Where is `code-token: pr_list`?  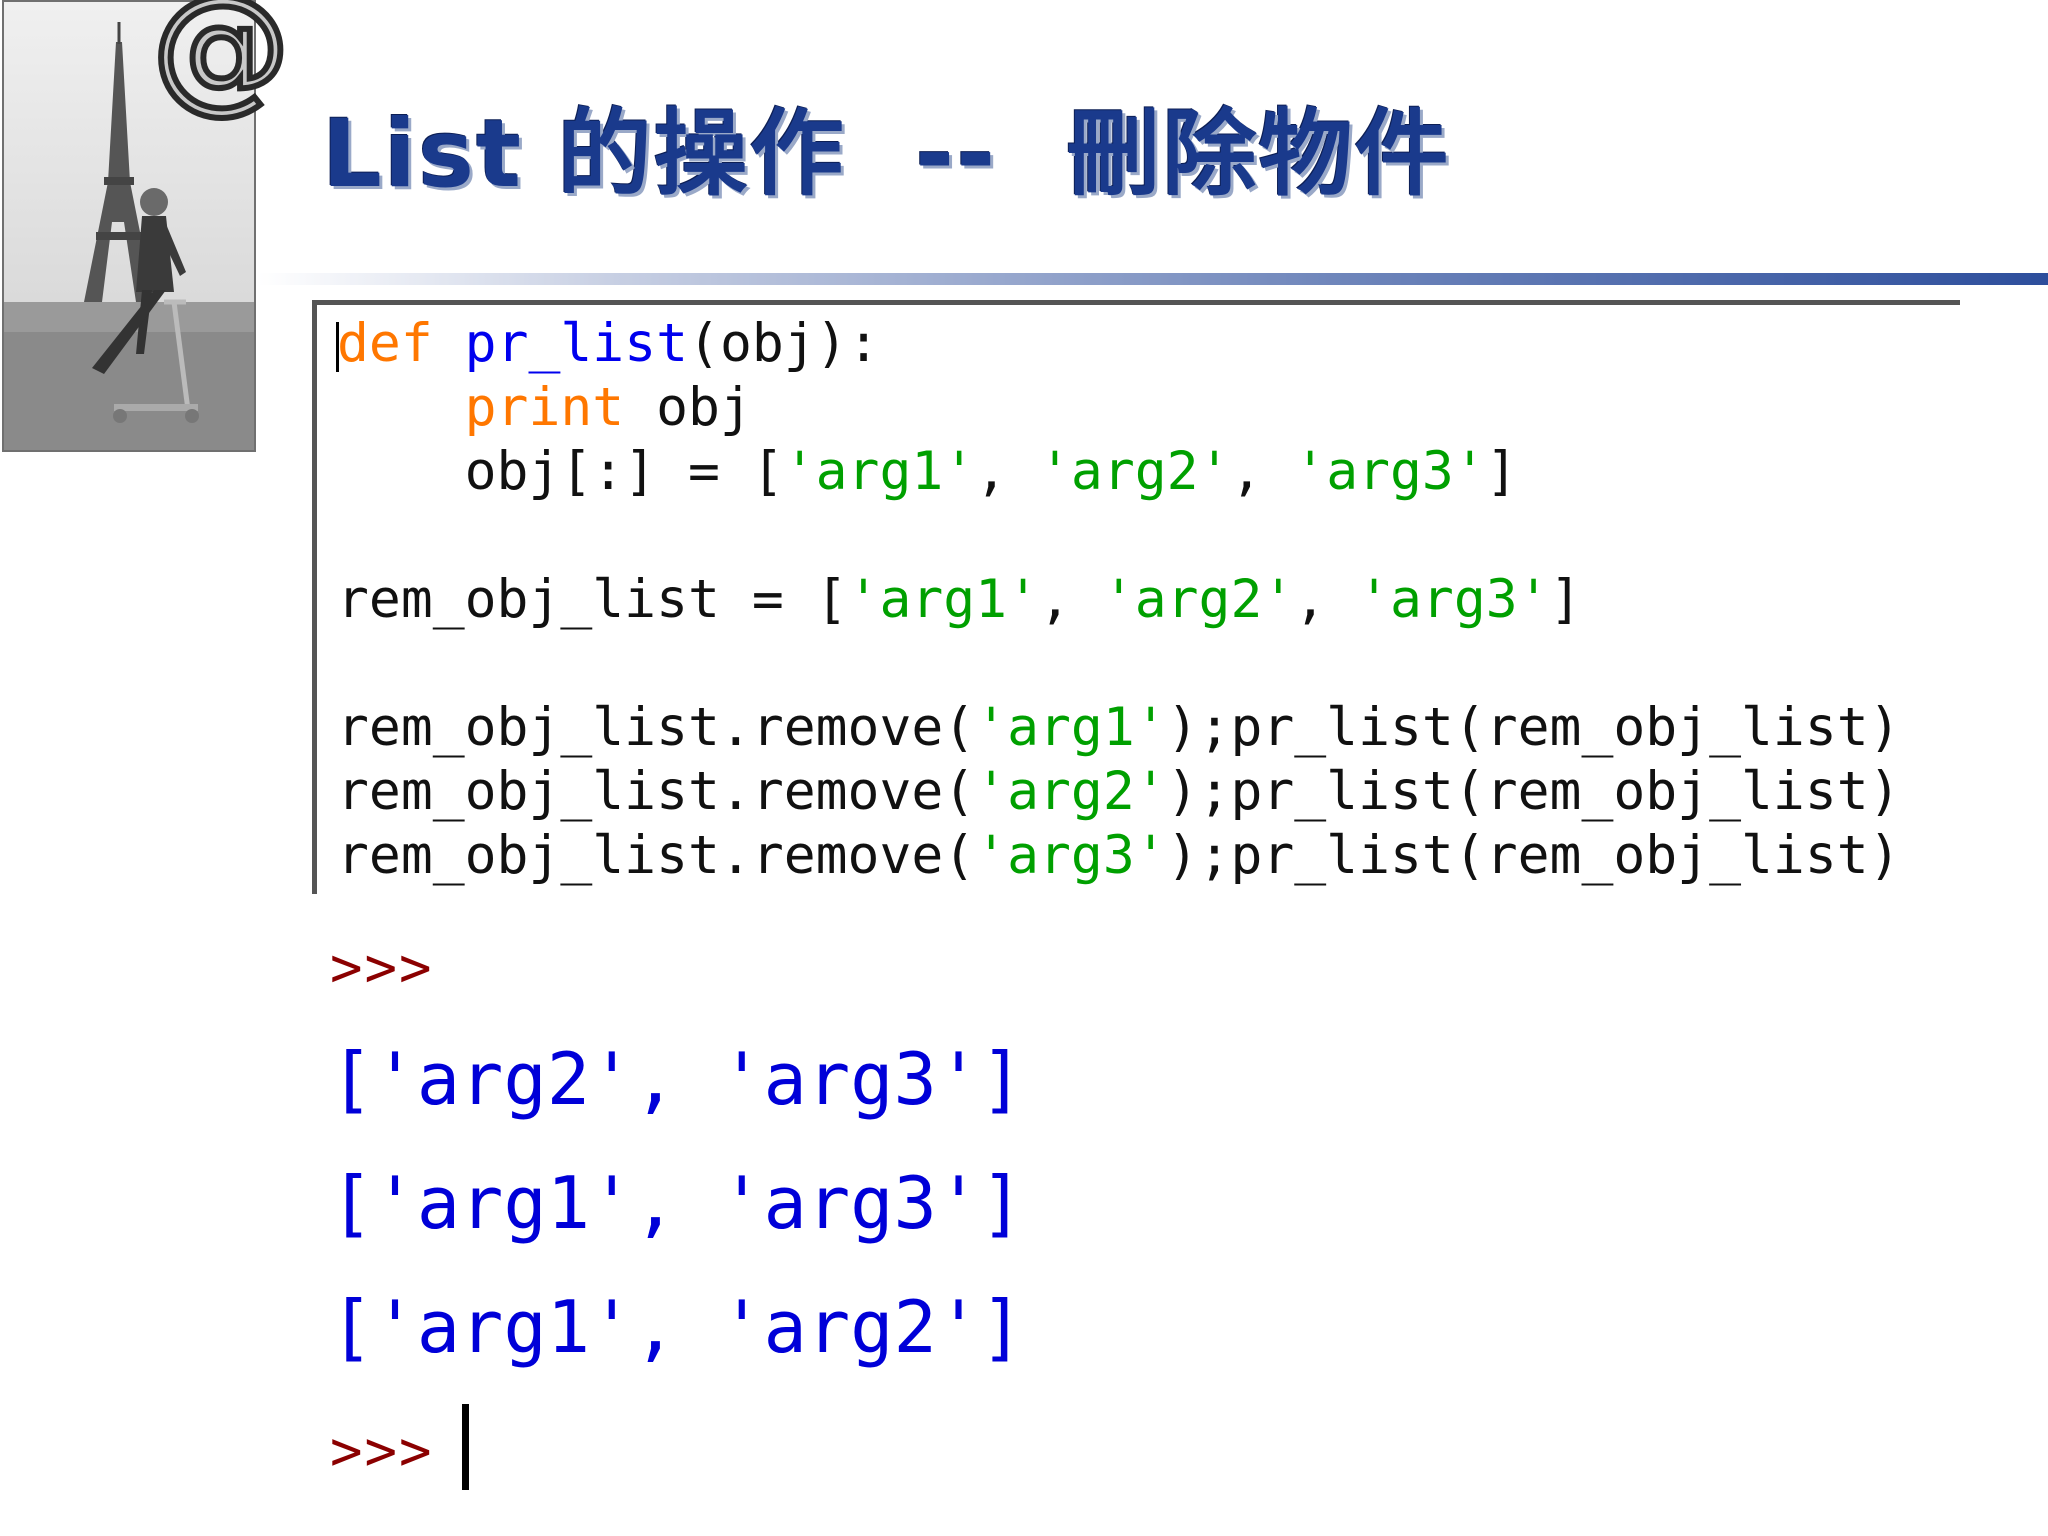
code-token: pr_list is located at coordinates (576, 343).